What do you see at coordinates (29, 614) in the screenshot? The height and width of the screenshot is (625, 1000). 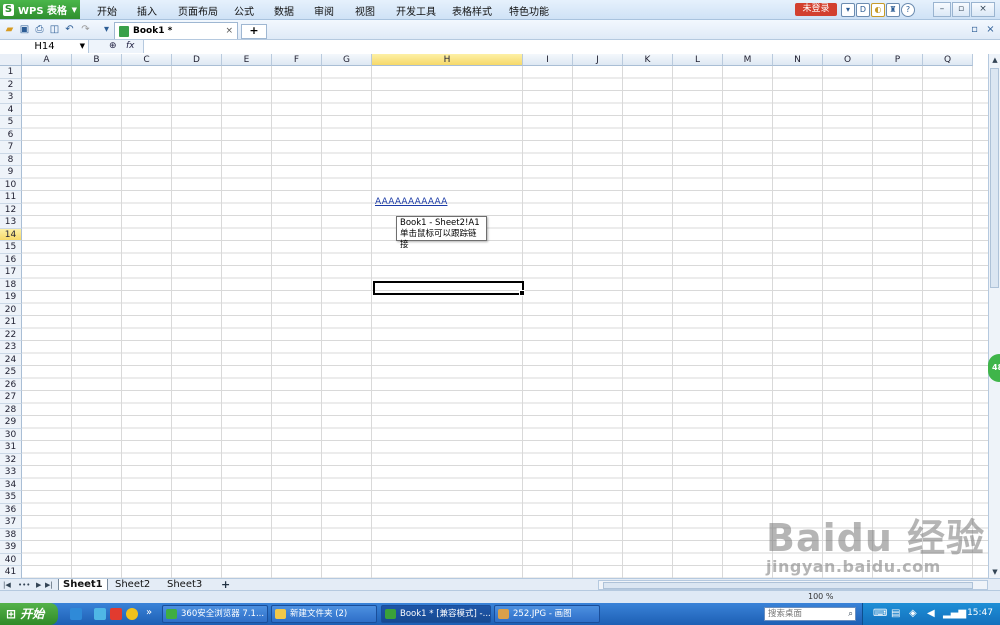 I see `start-button: ⊞ 开始` at bounding box center [29, 614].